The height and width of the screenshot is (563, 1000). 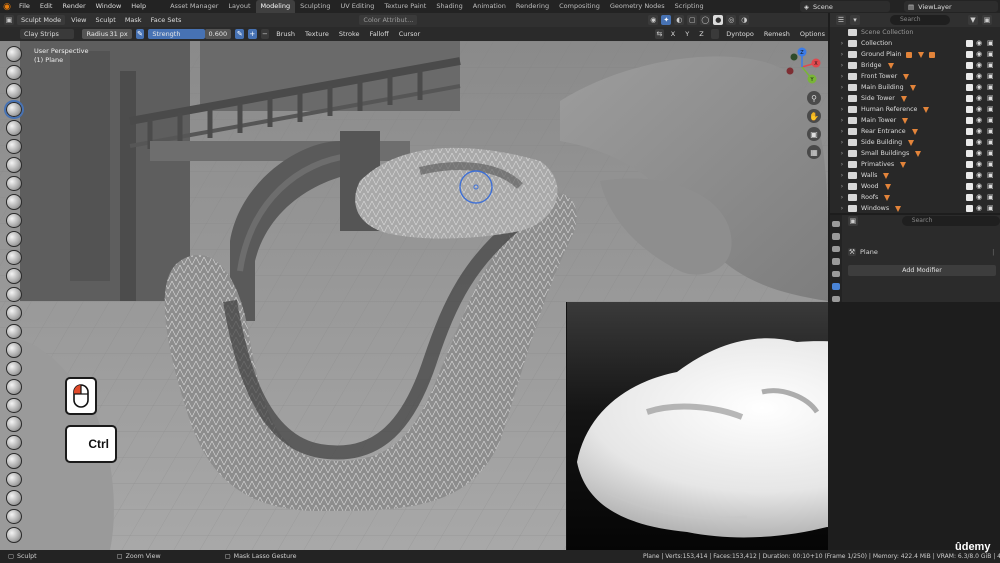 What do you see at coordinates (731, 20) in the screenshot?
I see `material-shading-icon: ◎` at bounding box center [731, 20].